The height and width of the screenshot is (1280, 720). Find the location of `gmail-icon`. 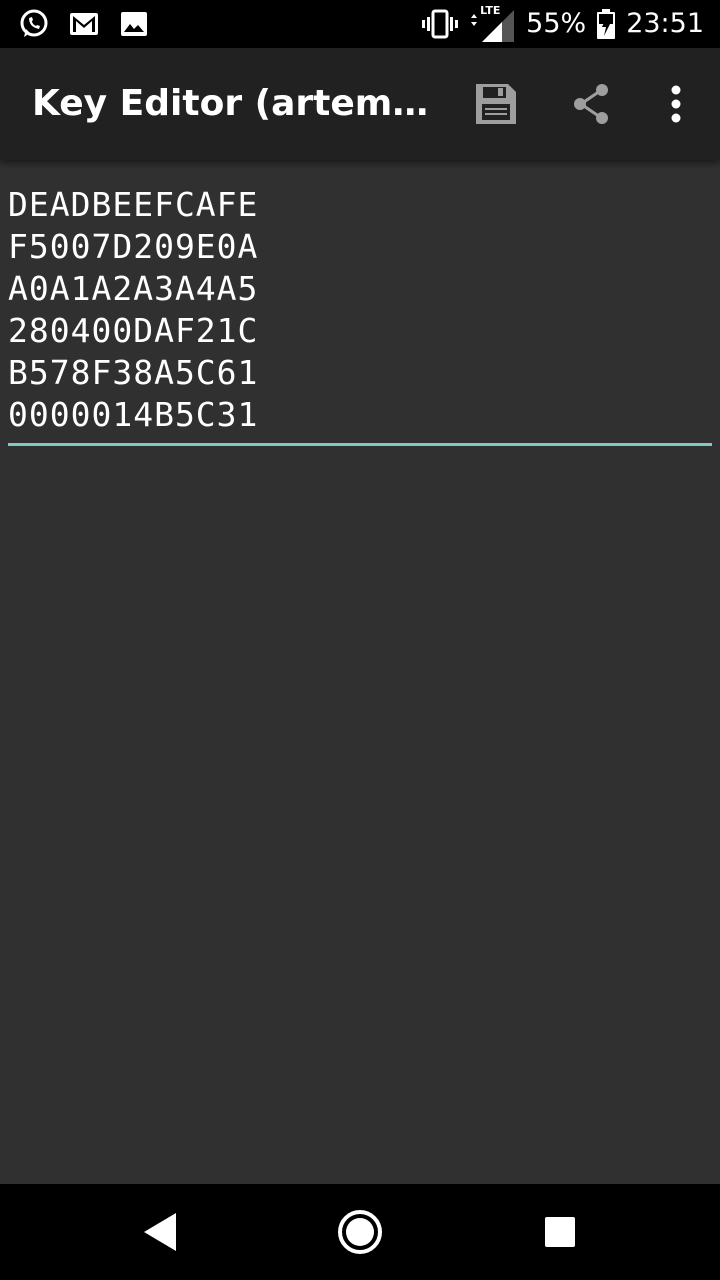

gmail-icon is located at coordinates (84, 24).